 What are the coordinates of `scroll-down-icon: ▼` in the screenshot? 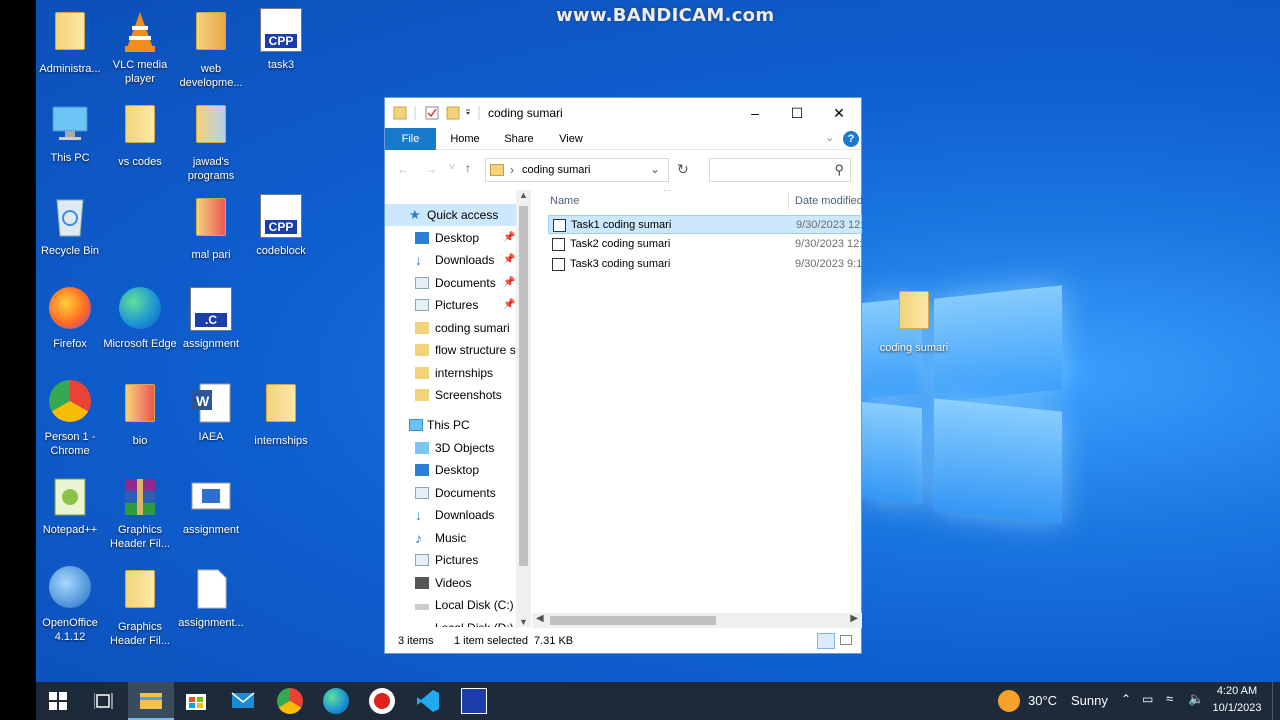 It's located at (523, 622).